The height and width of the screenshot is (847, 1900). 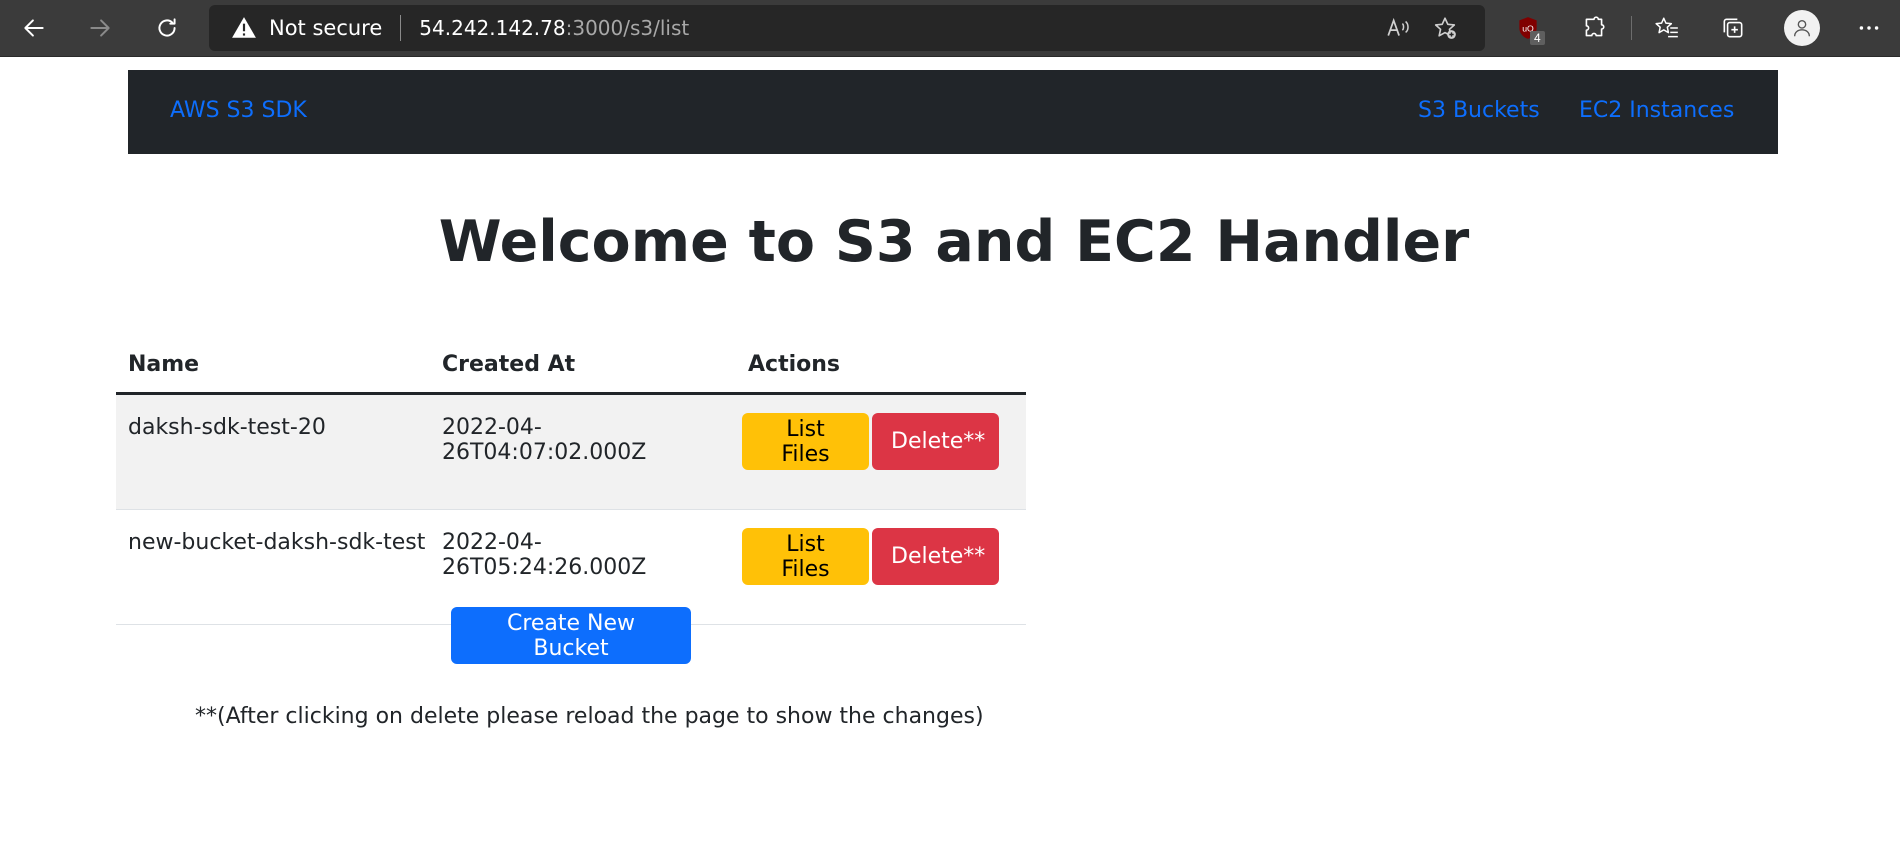 I want to click on navbar-brand-link: AWS S3 SDK, so click(x=238, y=110).